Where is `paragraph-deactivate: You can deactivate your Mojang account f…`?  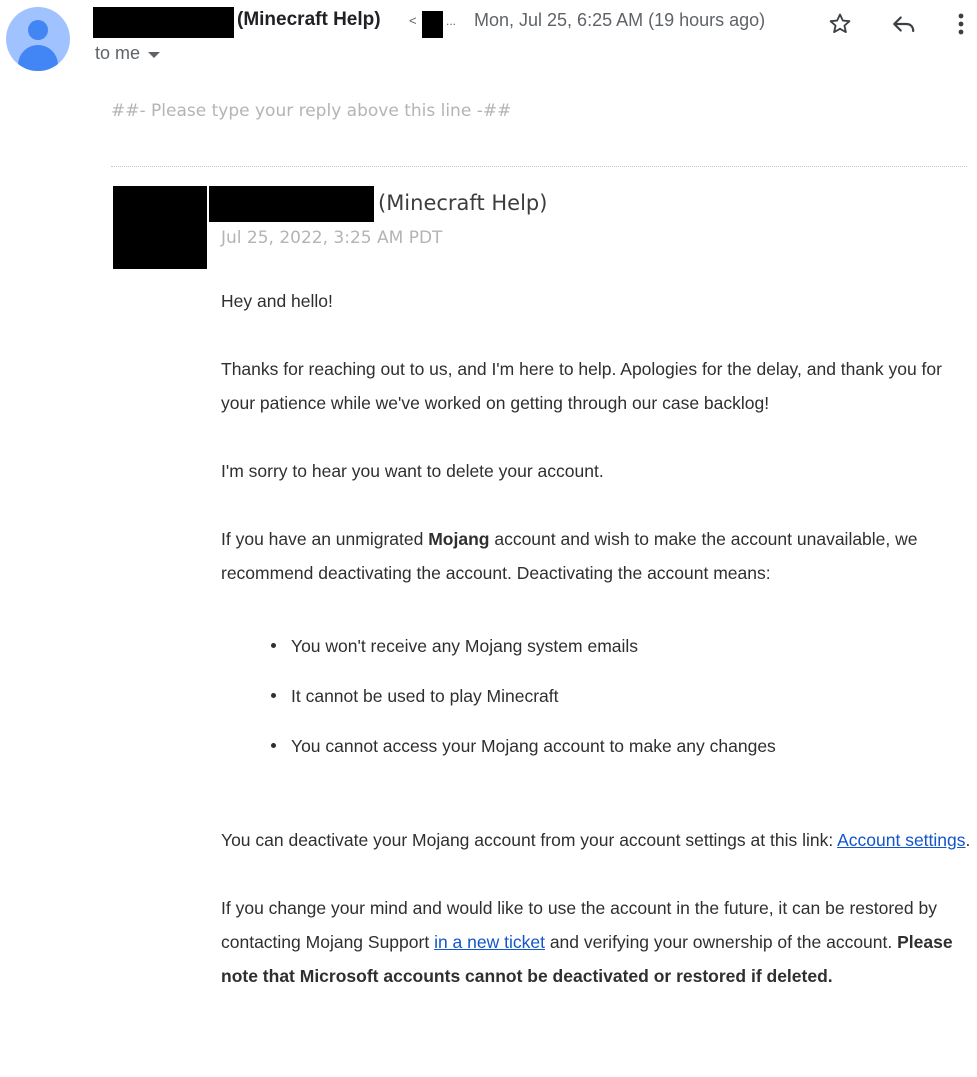 paragraph-deactivate: You can deactivate your Mojang account f… is located at coordinates (596, 840).